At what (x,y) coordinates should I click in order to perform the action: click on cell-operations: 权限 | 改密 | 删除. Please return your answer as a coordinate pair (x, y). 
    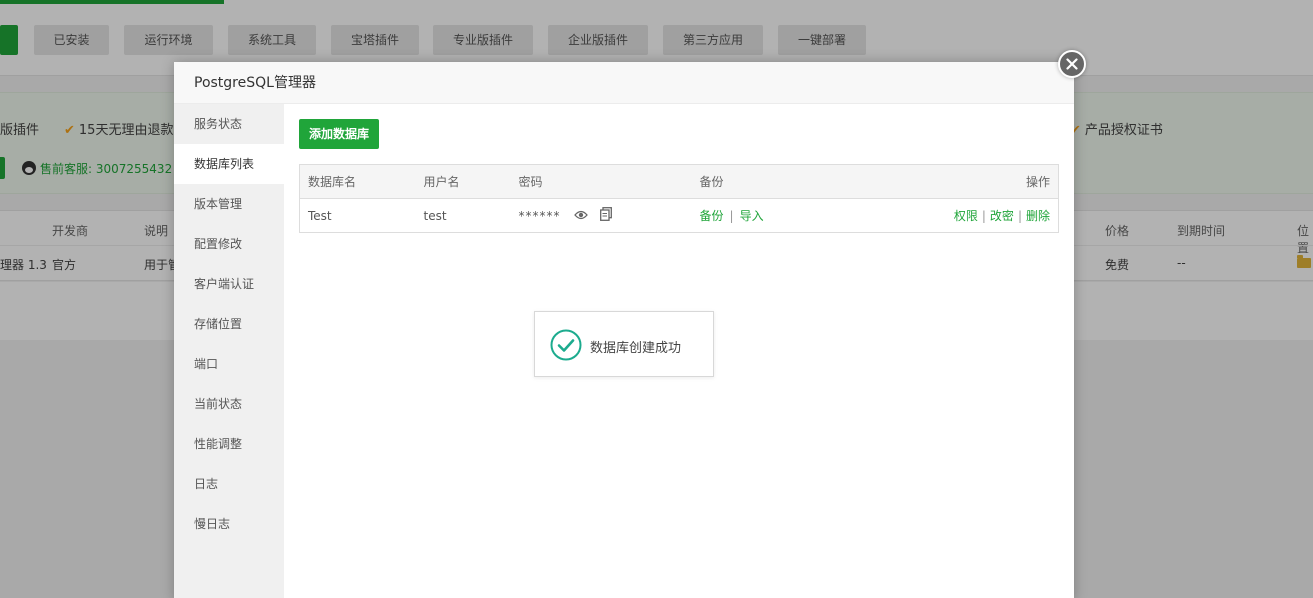
    Looking at the image, I should click on (965, 216).